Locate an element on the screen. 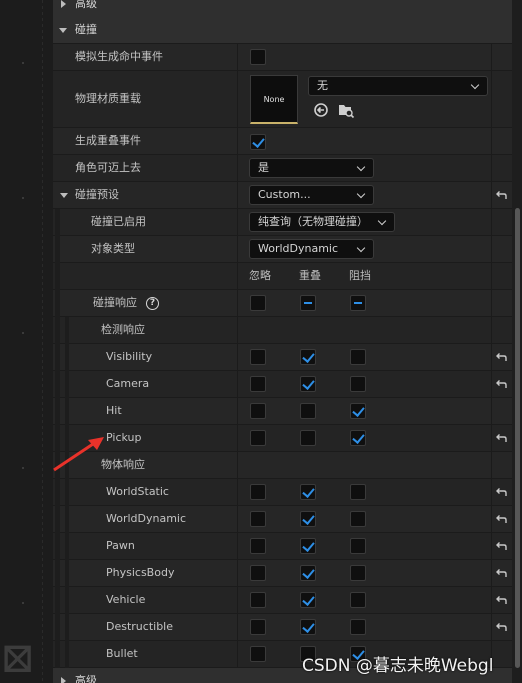 This screenshot has height=683, width=522. all-block-checkbox is located at coordinates (358, 303).